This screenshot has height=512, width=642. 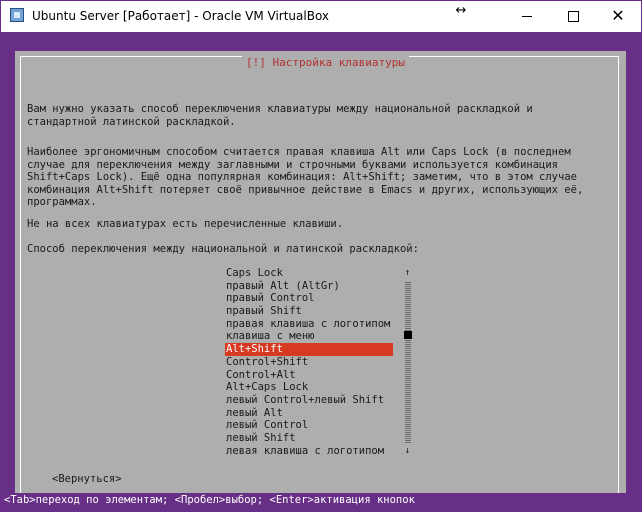 I want to click on scroll-up-arrow-icon: ↑, so click(x=407, y=273).